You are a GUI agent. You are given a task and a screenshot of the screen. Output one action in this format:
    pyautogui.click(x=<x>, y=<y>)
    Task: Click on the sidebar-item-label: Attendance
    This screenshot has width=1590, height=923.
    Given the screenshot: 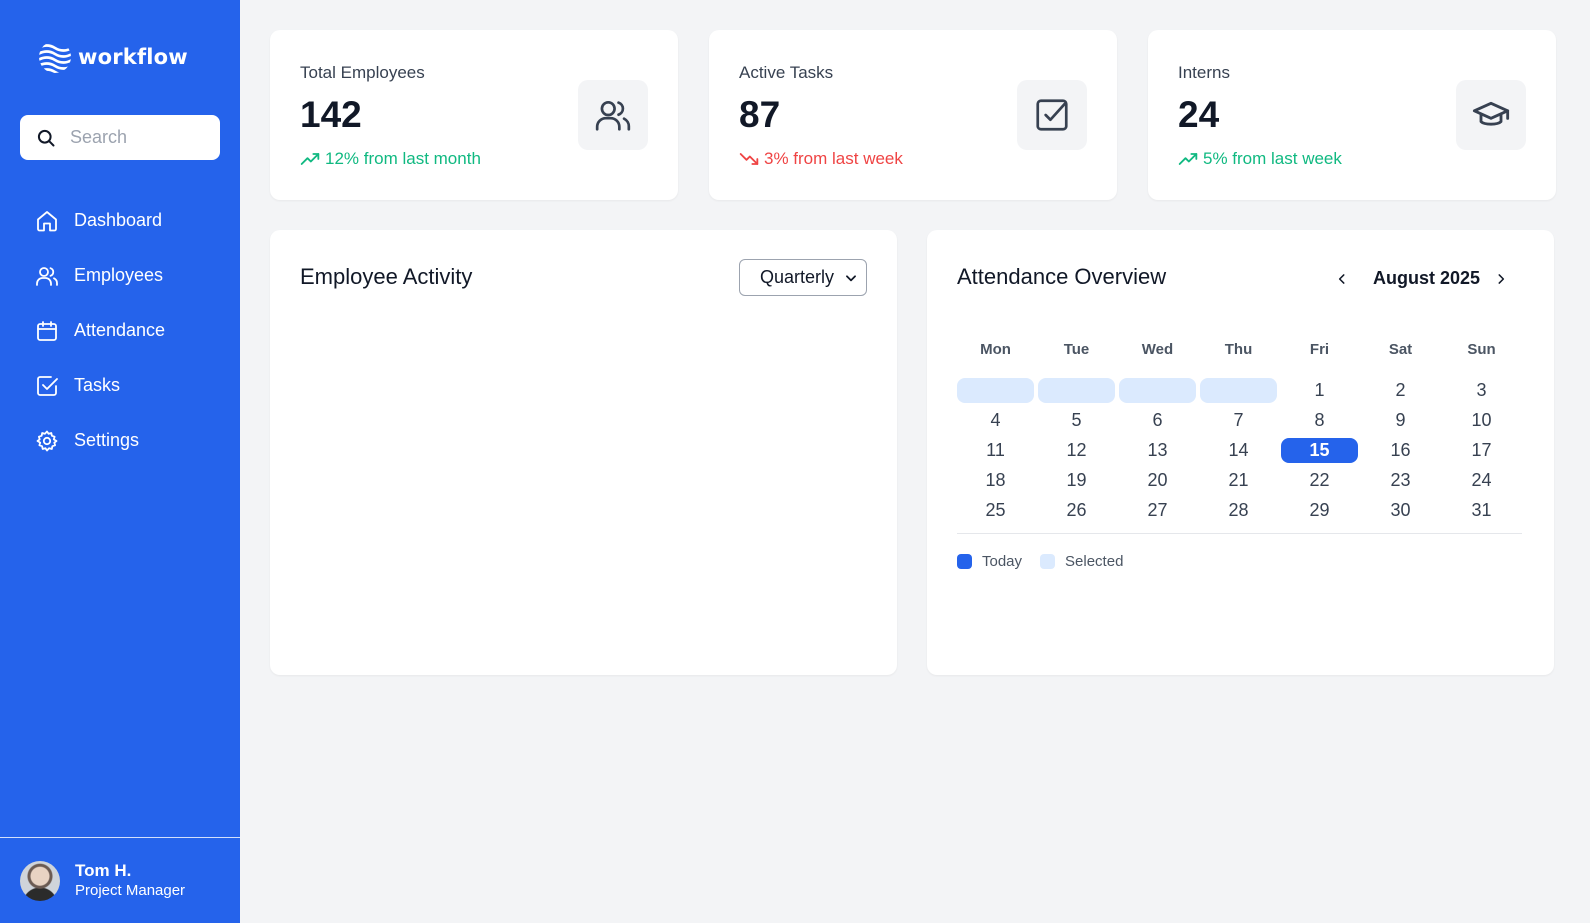 What is the action you would take?
    pyautogui.click(x=120, y=330)
    